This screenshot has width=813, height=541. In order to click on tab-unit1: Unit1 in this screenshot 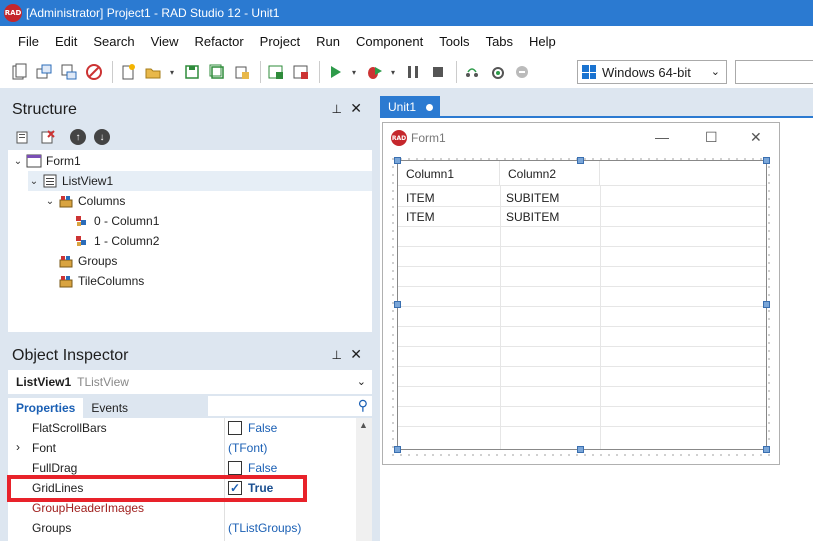, I will do `click(410, 107)`.